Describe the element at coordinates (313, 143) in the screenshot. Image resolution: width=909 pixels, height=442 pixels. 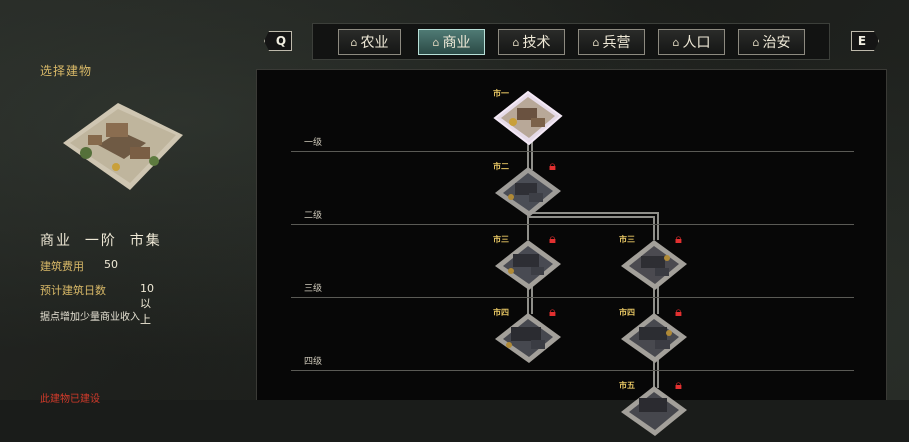
I see `tier-label: 一级` at that location.